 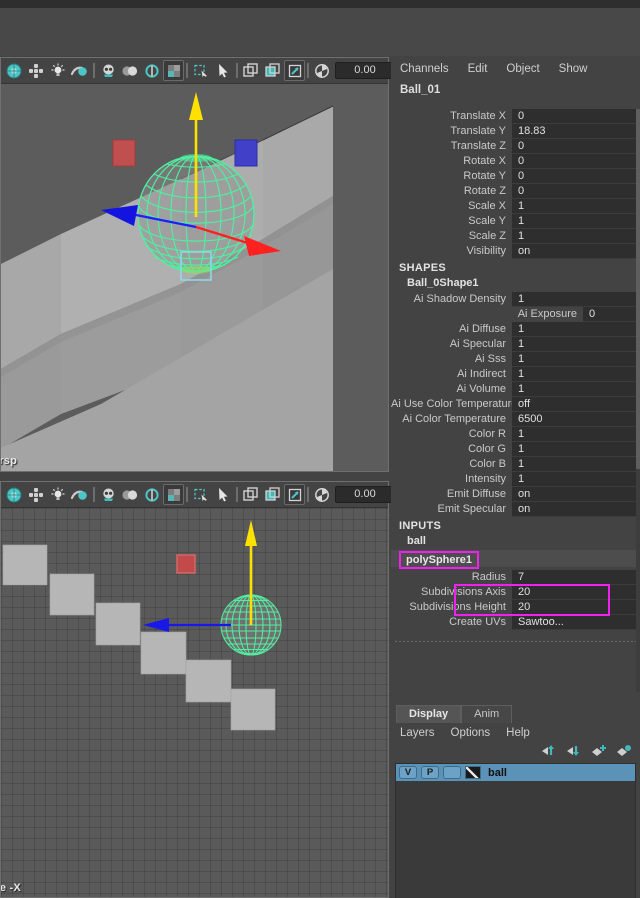 I want to click on persp-viewport-toolbar: 0.00 1.00, so click(x=251, y=71).